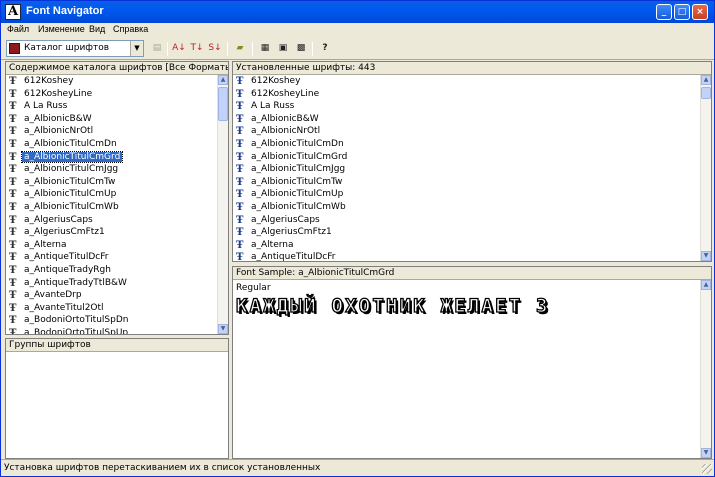 The height and width of the screenshot is (477, 715). Describe the element at coordinates (240, 48) in the screenshot. I see `new-folder-icon: ▰` at that location.